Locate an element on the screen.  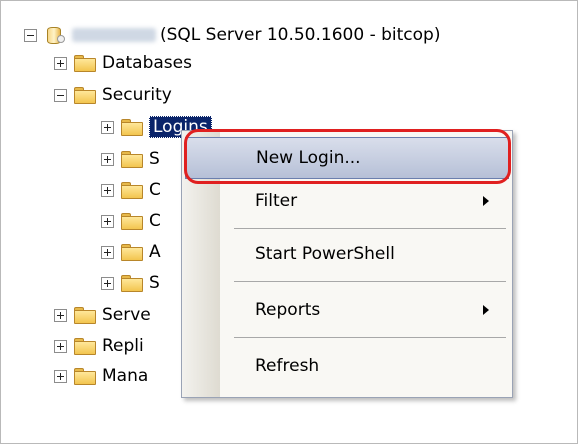
tree-node-security-child: A is located at coordinates (131, 252).